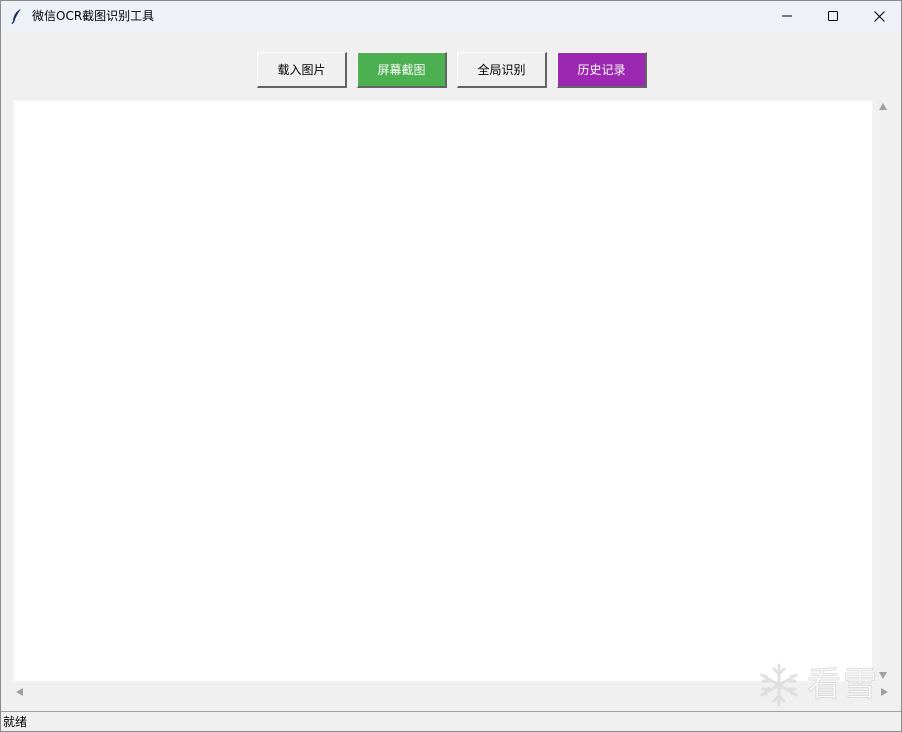 The image size is (902, 732). I want to click on status-text: 就绪, so click(15, 722).